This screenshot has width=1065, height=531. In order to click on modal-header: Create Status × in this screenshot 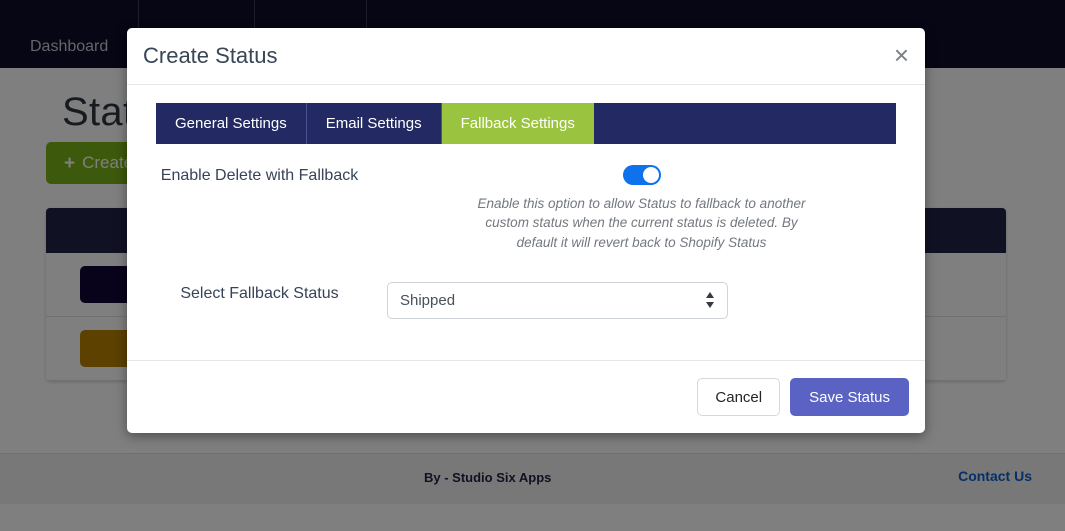, I will do `click(526, 56)`.